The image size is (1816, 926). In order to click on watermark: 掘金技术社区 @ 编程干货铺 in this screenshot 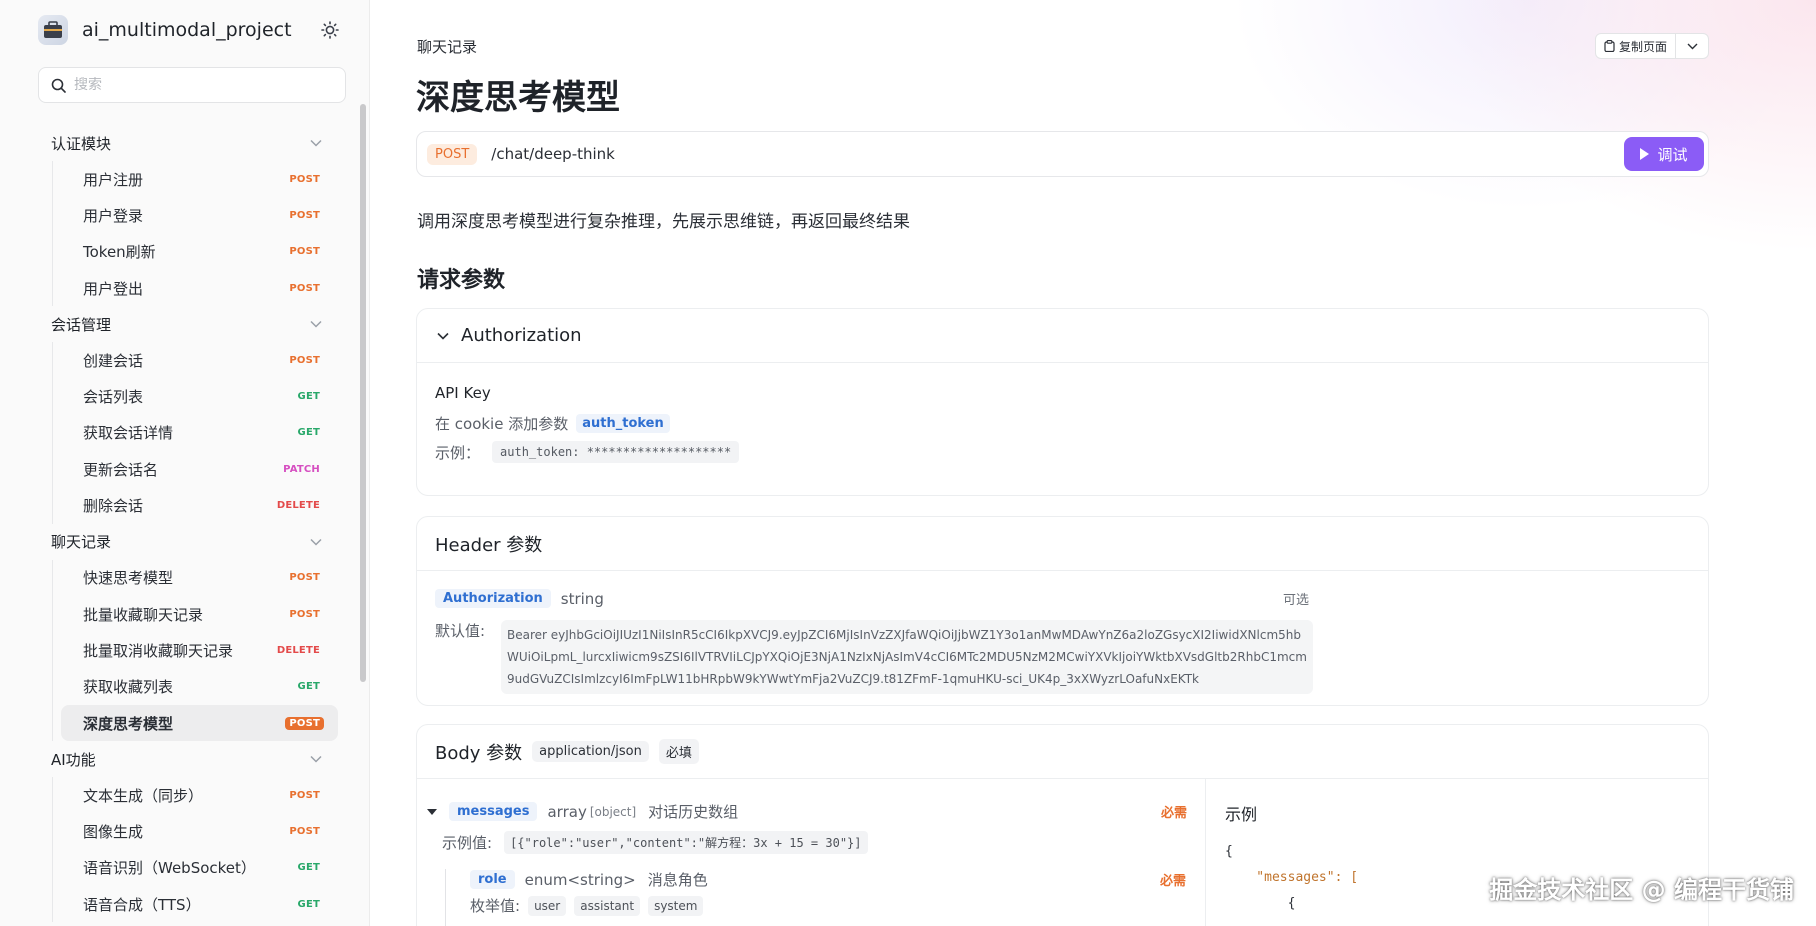, I will do `click(1641, 890)`.